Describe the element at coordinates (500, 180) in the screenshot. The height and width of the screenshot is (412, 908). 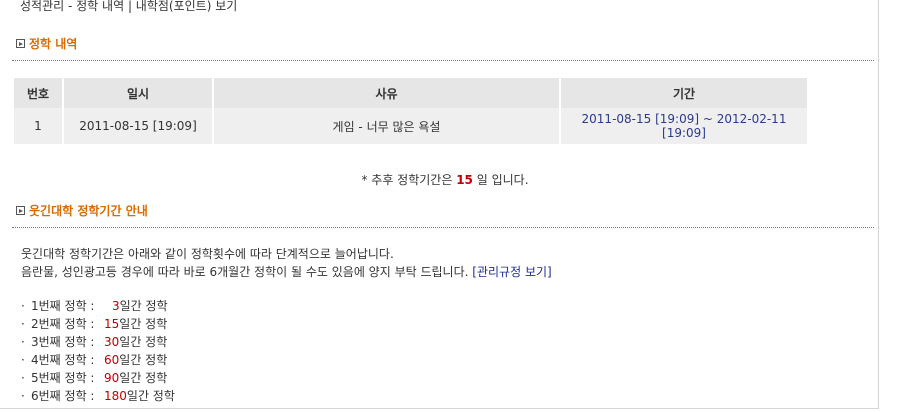
I see `note-suffix: 일 입니다.` at that location.